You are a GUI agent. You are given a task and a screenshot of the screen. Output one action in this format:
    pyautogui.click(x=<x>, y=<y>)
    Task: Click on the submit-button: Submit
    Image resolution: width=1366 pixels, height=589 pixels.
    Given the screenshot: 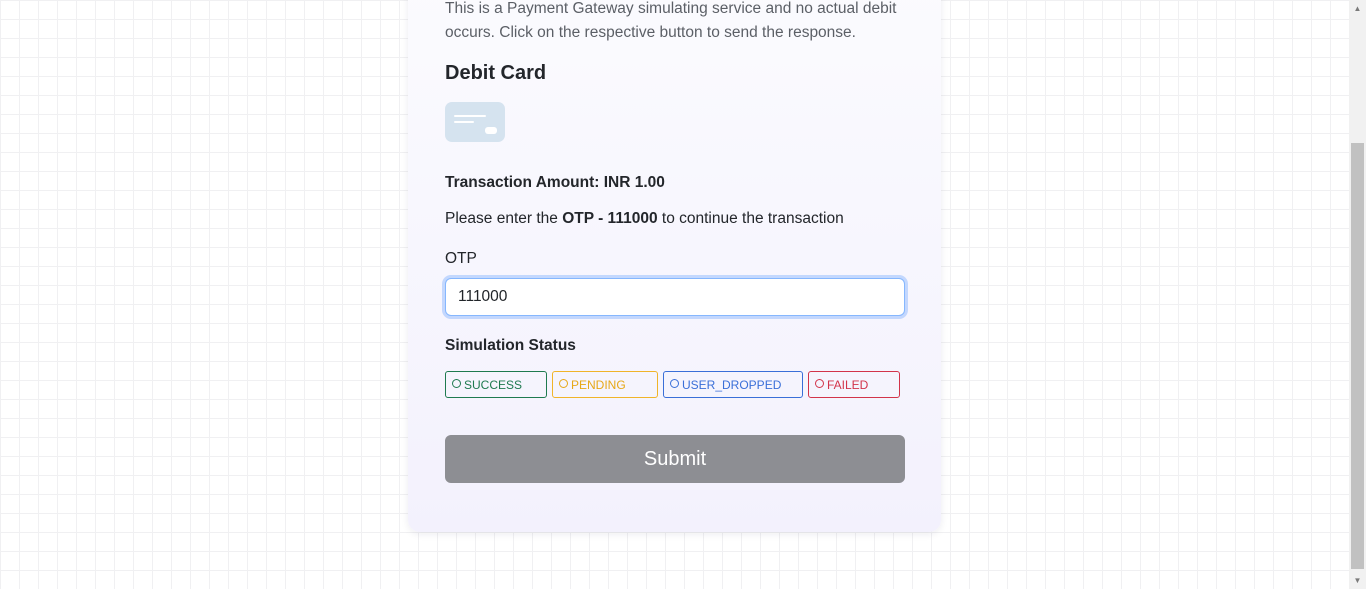 What is the action you would take?
    pyautogui.click(x=675, y=459)
    